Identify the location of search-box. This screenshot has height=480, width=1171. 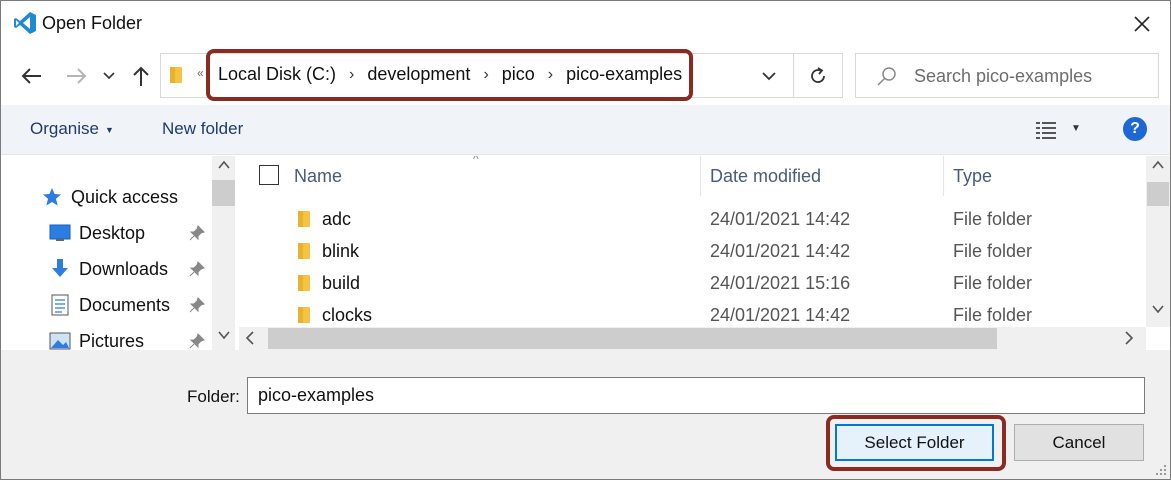
(1007, 75).